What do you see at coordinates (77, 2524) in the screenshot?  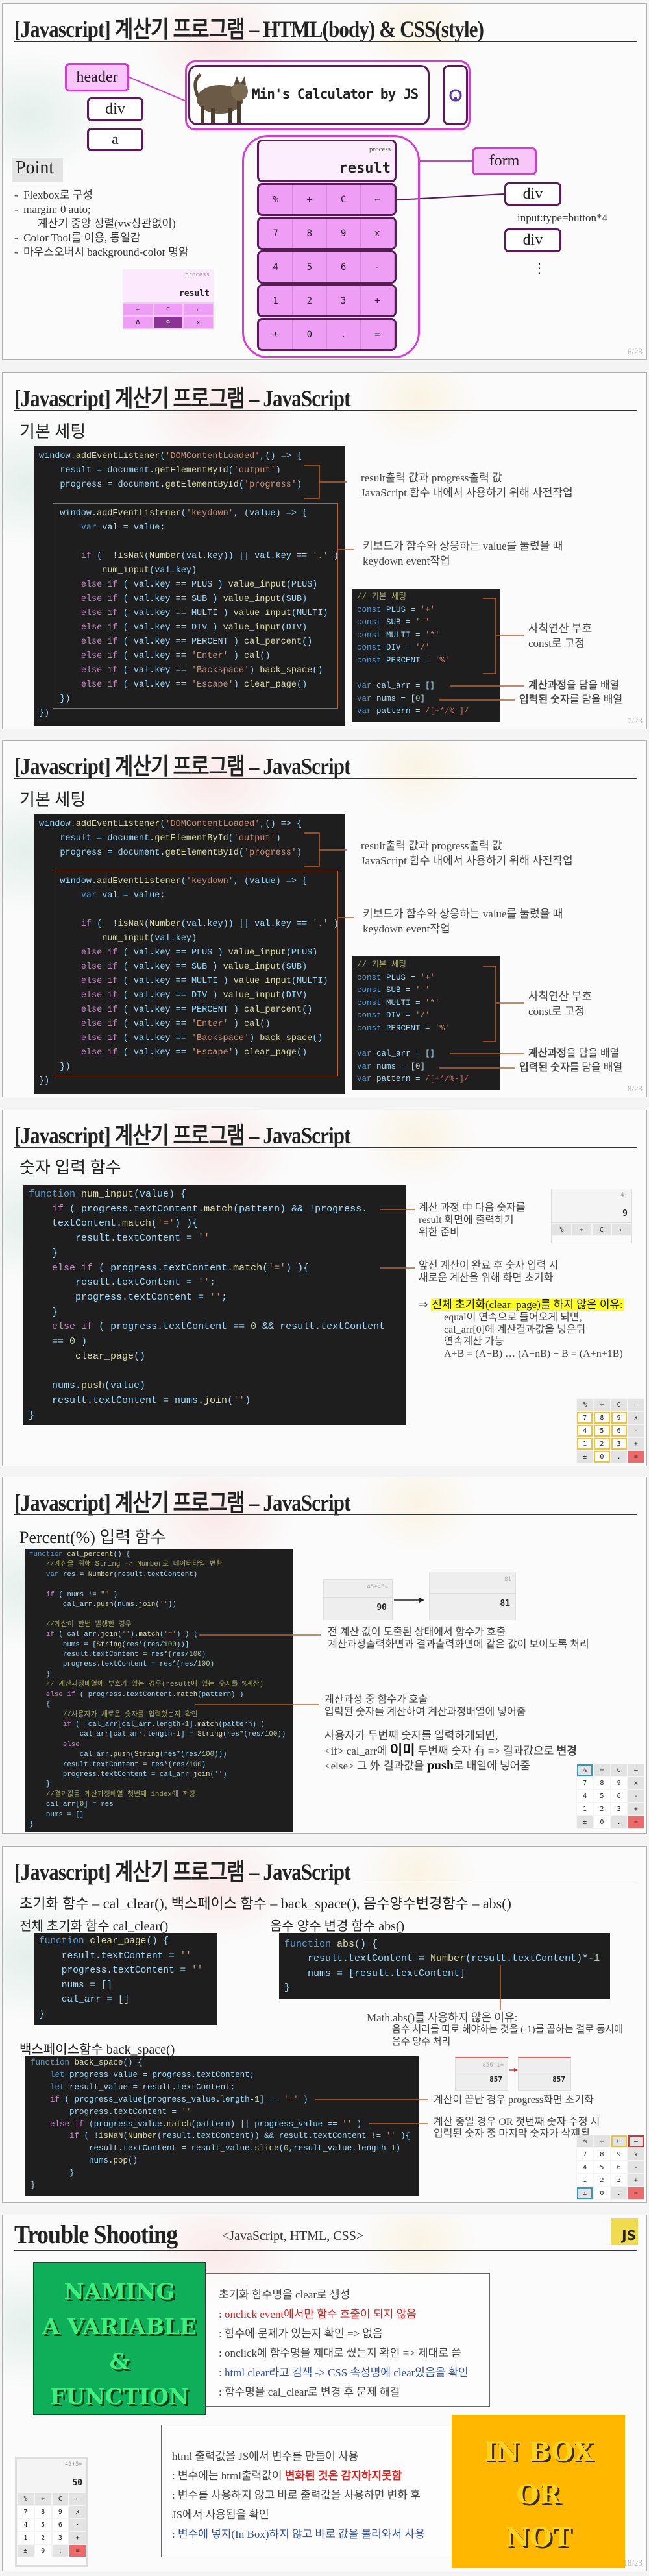 I see `key-button: ·` at bounding box center [77, 2524].